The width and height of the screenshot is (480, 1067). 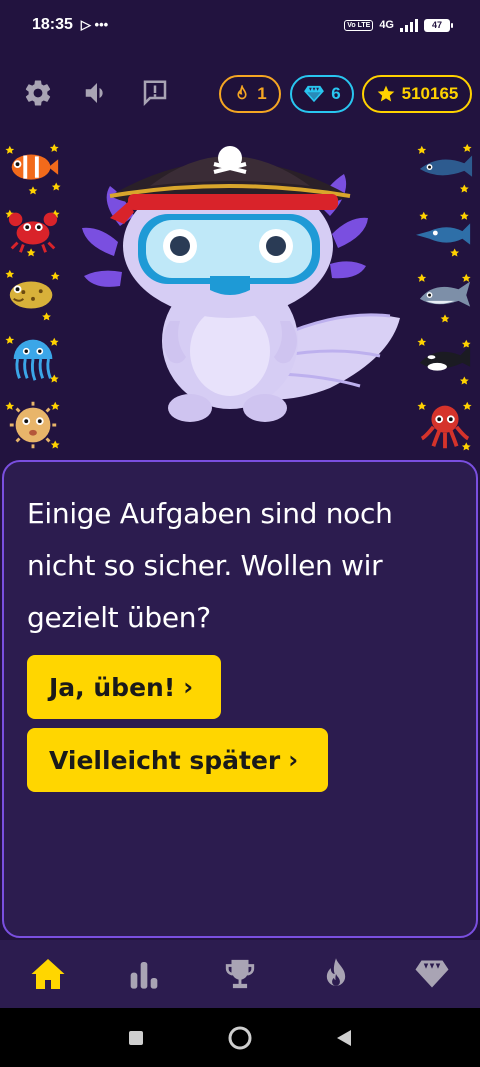 I want to click on notification-icons: ▷ •••, so click(x=94, y=24).